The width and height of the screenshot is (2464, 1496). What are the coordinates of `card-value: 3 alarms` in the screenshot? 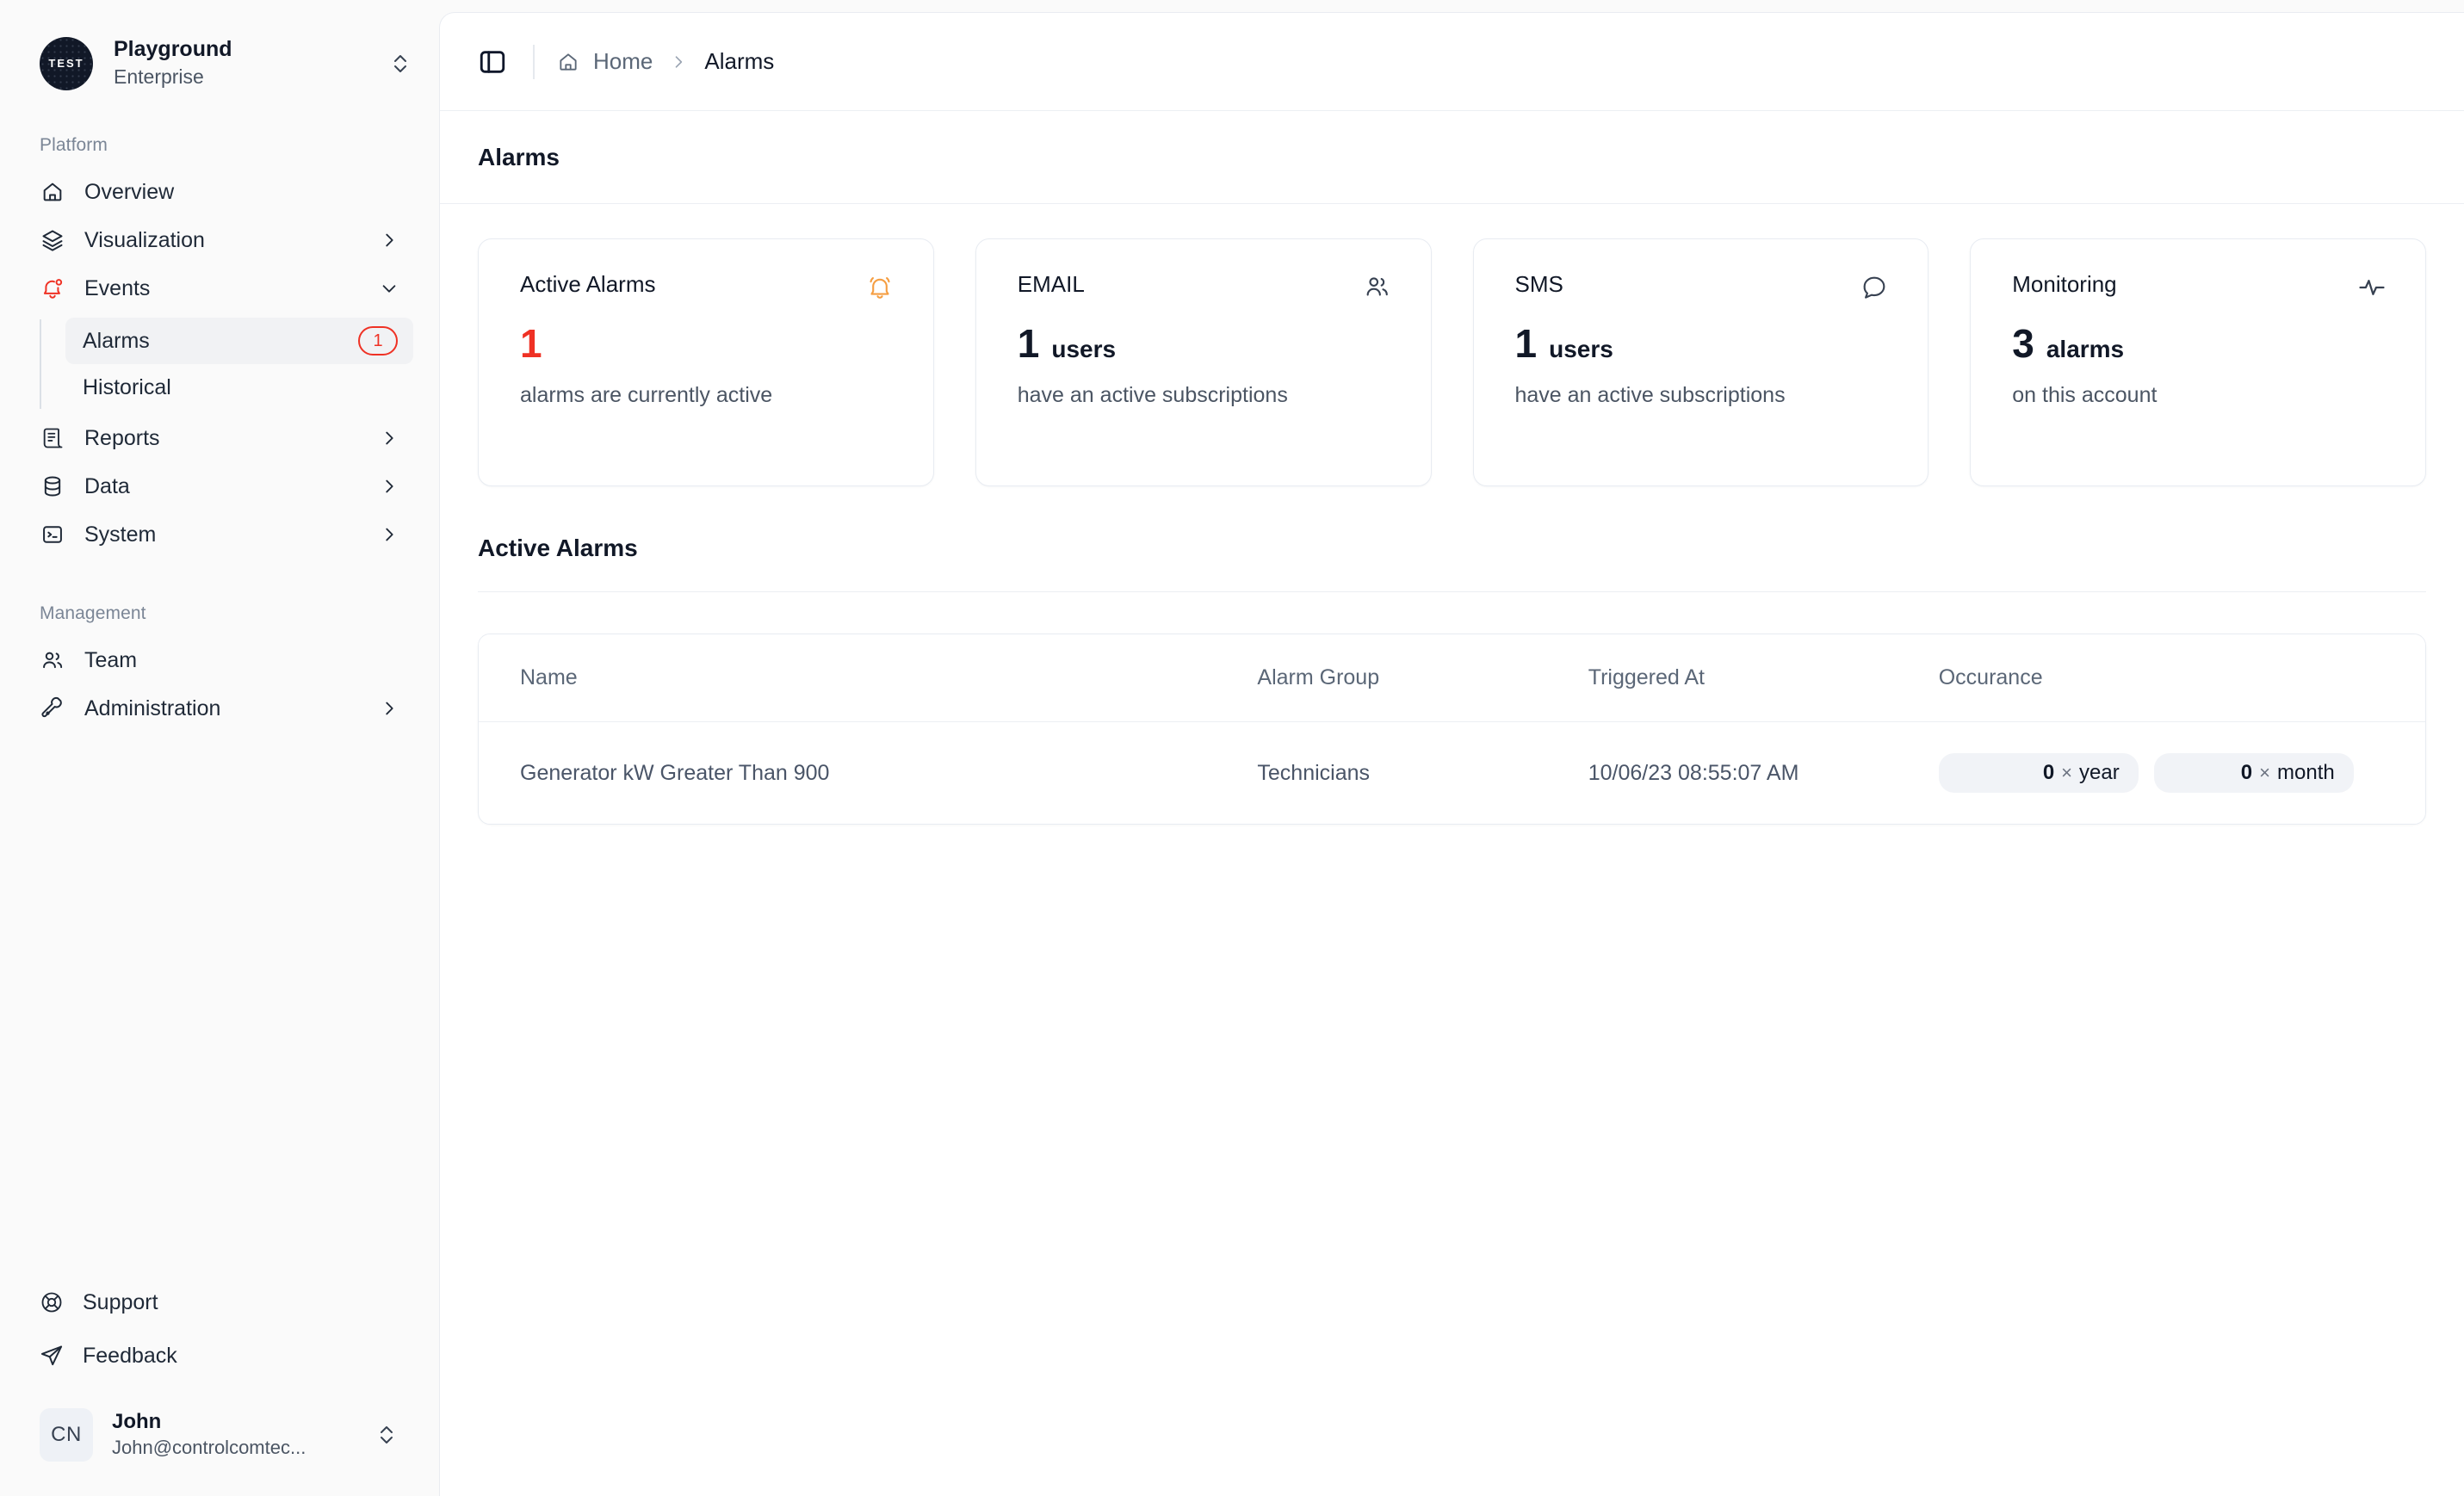 It's located at (2199, 344).